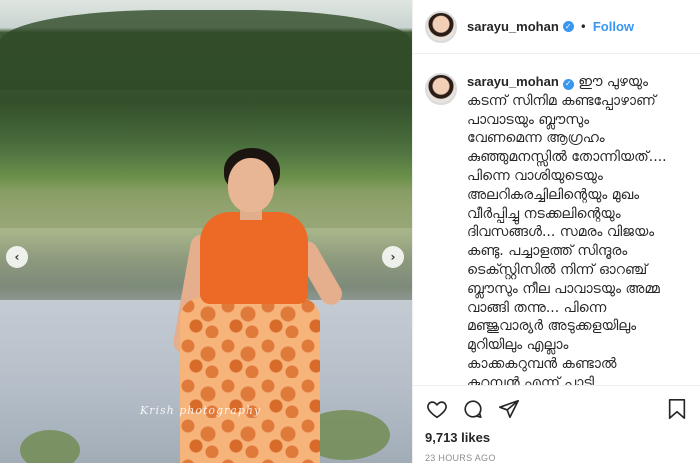 The image size is (700, 463). What do you see at coordinates (50, 446) in the screenshot?
I see `grass-clump` at bounding box center [50, 446].